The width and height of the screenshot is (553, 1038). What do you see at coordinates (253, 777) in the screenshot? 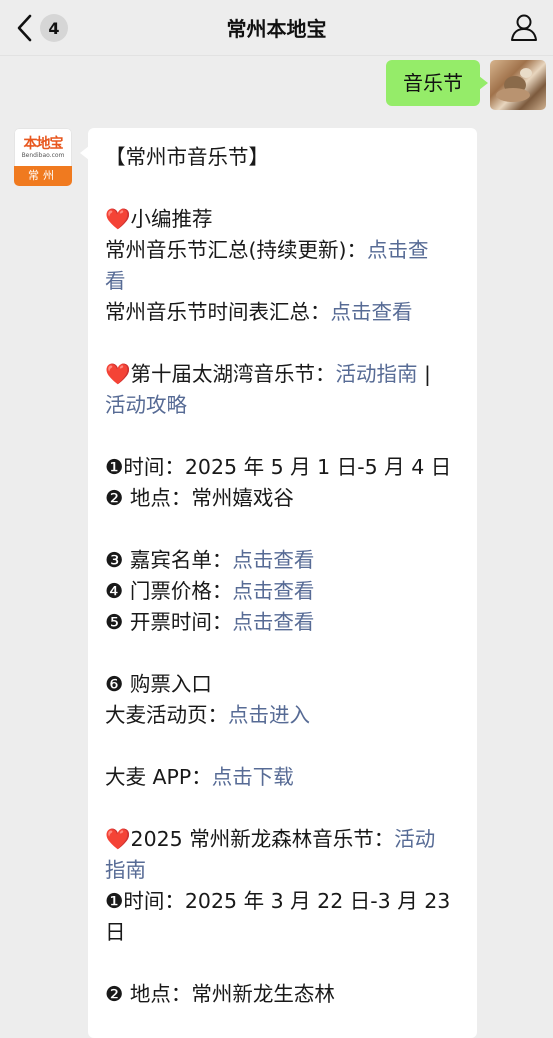
I see `festival-1-app-link: 点击下载` at bounding box center [253, 777].